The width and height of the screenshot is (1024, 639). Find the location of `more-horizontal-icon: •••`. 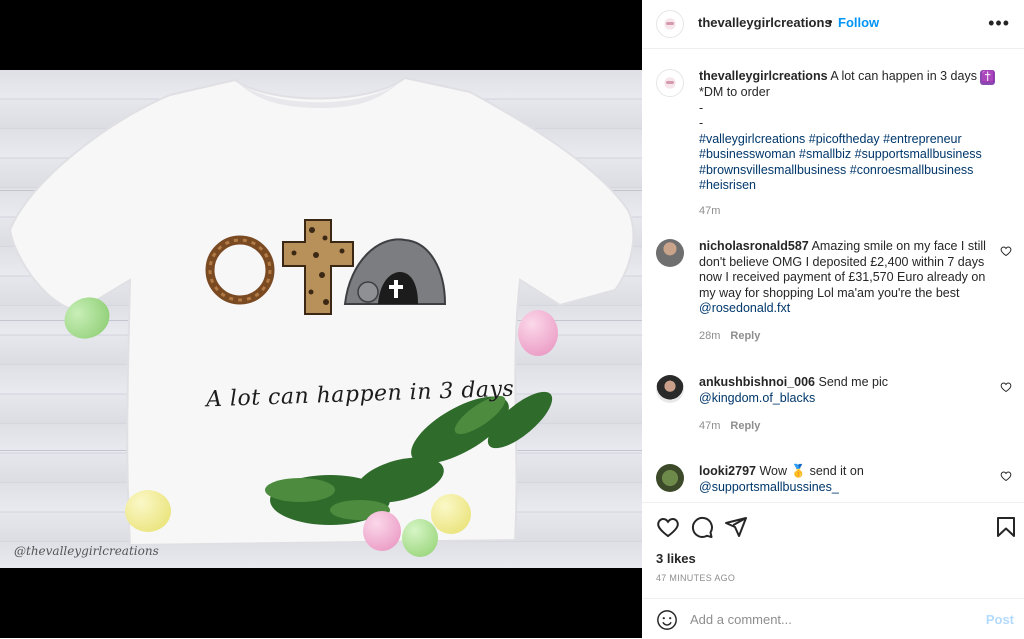

more-horizontal-icon: ••• is located at coordinates (999, 23).